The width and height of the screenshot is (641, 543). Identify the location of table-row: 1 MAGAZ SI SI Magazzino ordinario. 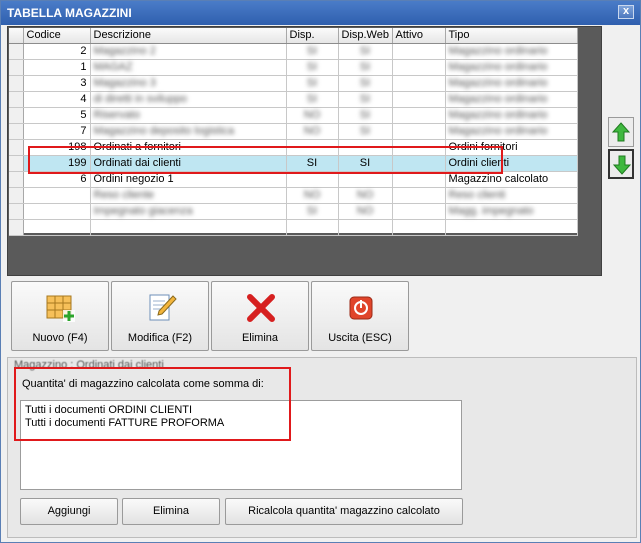
(293, 67).